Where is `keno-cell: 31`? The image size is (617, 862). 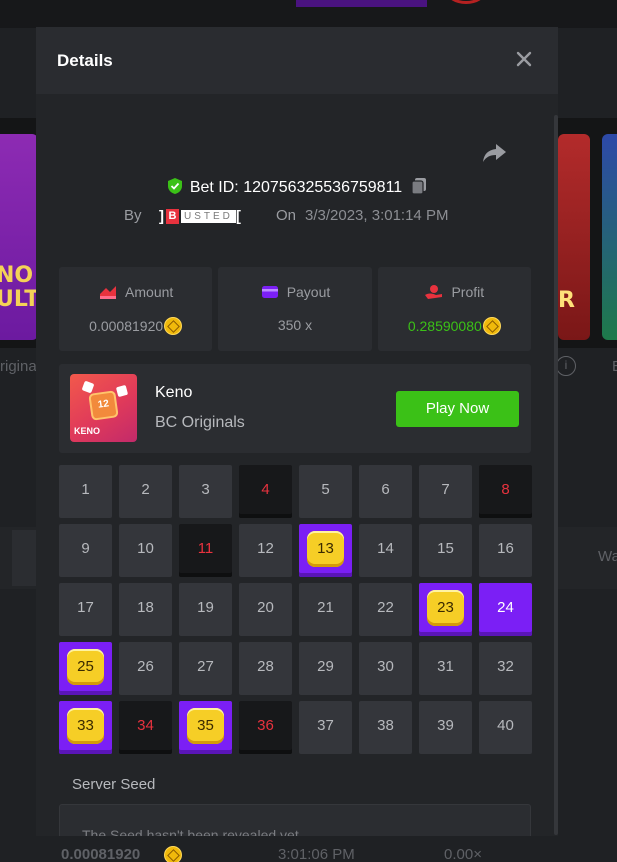
keno-cell: 31 is located at coordinates (445, 668).